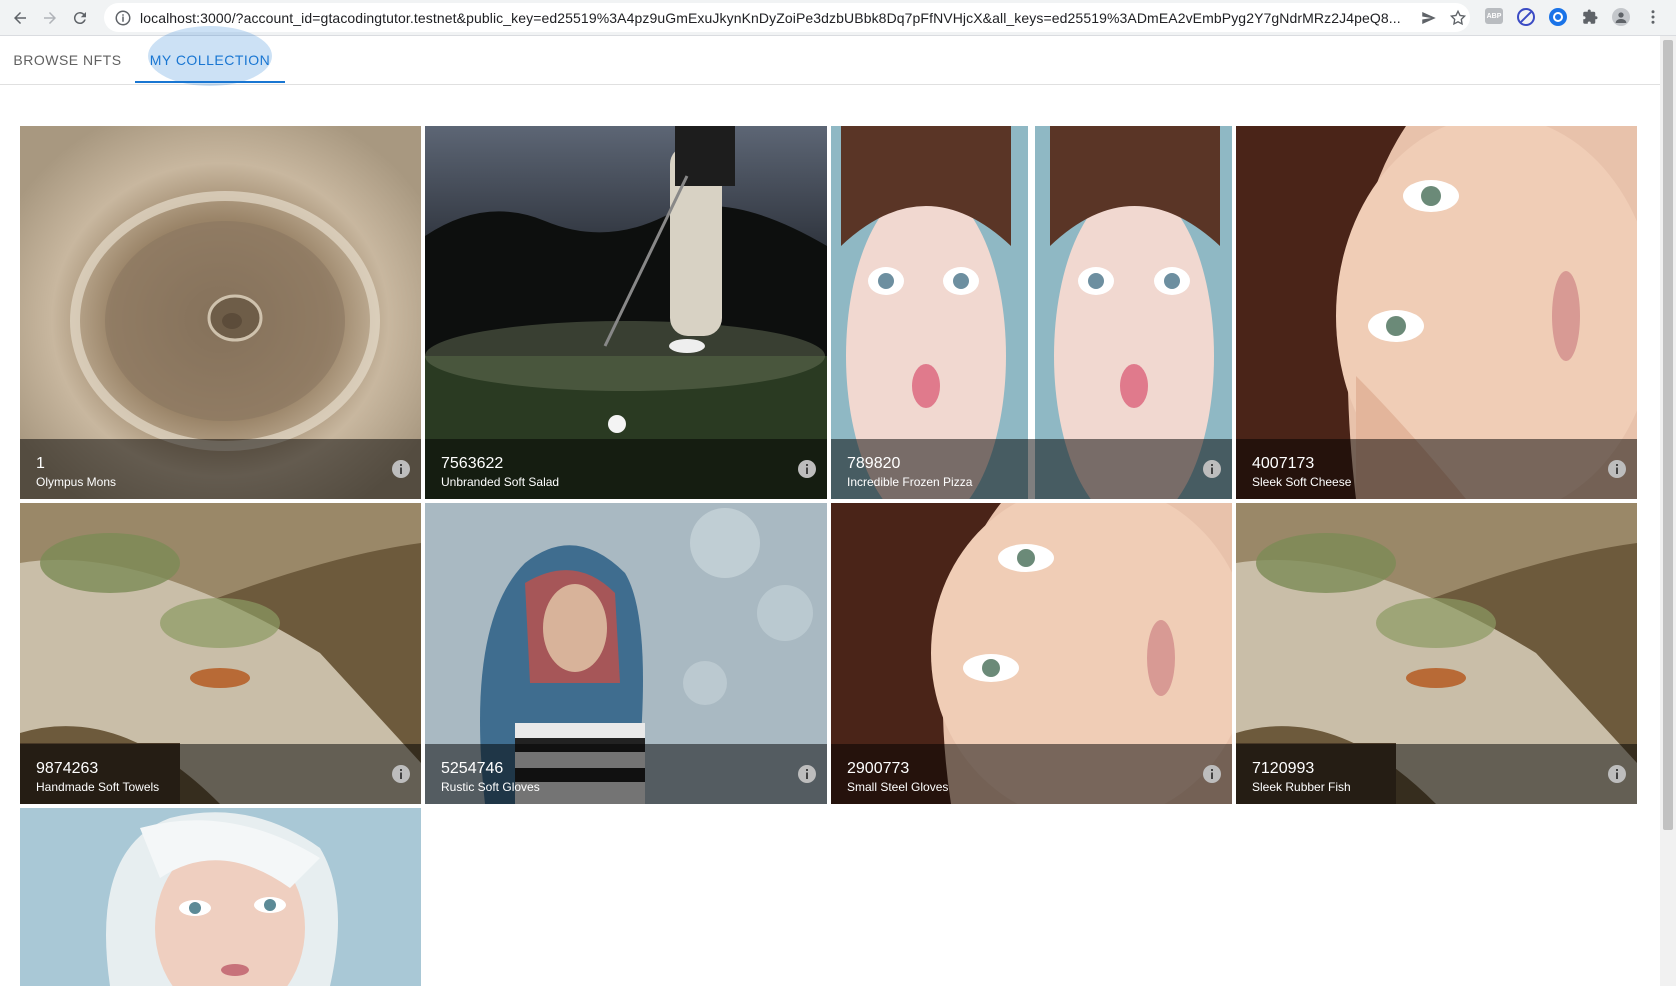  I want to click on extensions-puzzle-icon, so click(1590, 17).